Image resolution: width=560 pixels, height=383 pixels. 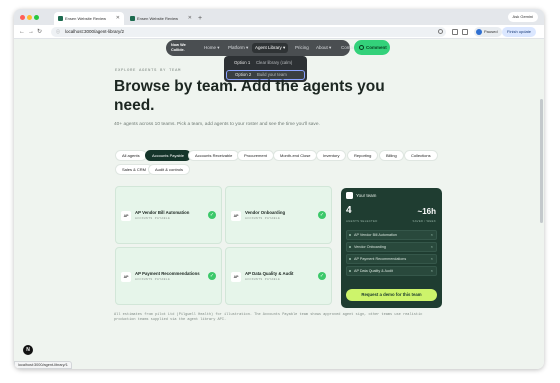 I want to click on comment-button: Comment, so click(x=372, y=47).